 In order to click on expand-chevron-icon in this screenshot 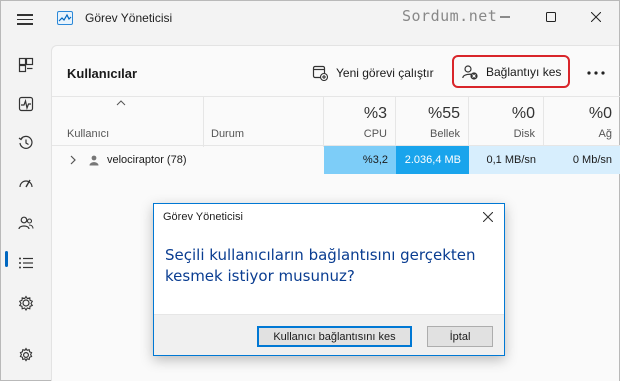, I will do `click(73, 160)`.